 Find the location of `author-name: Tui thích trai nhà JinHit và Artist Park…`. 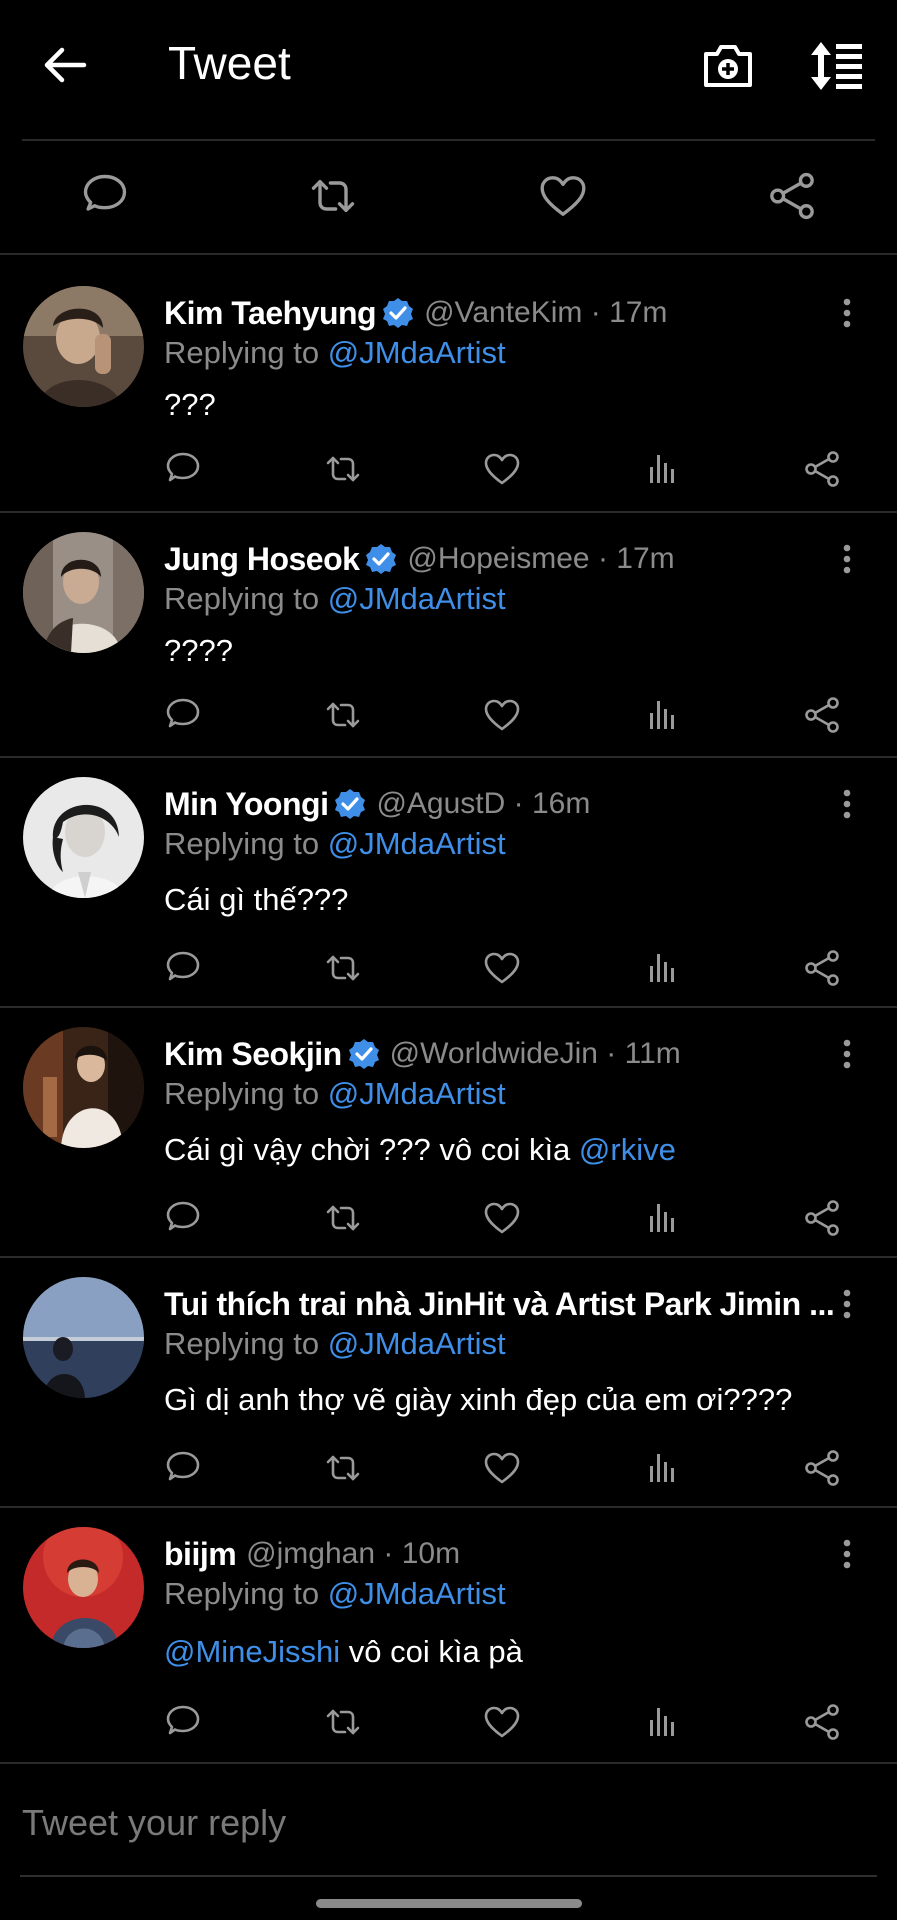

author-name: Tui thích trai nhà JinHit và Artist Park… is located at coordinates (499, 1304).